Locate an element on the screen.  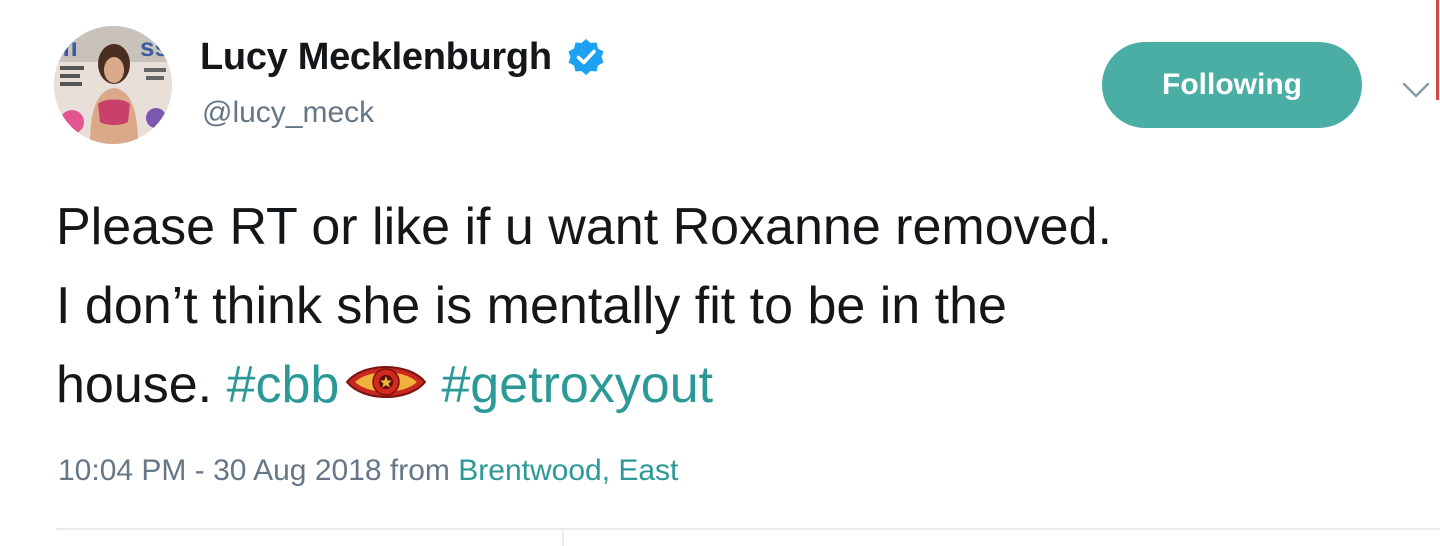
divider is located at coordinates (748, 529).